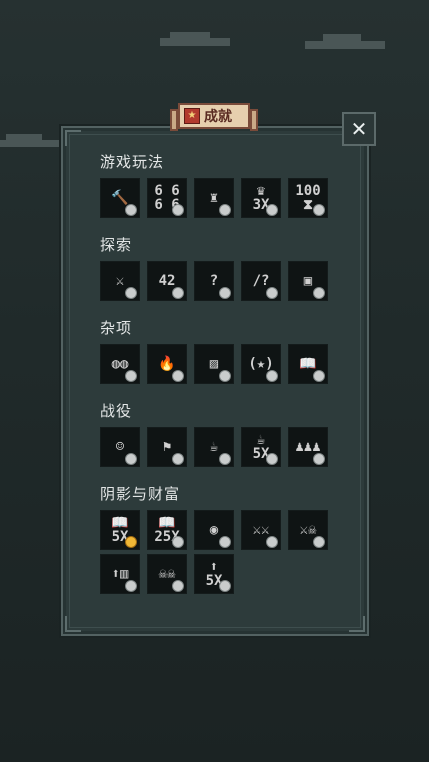  I want to click on skulls-crowd-icon: ☠☠, so click(167, 574).